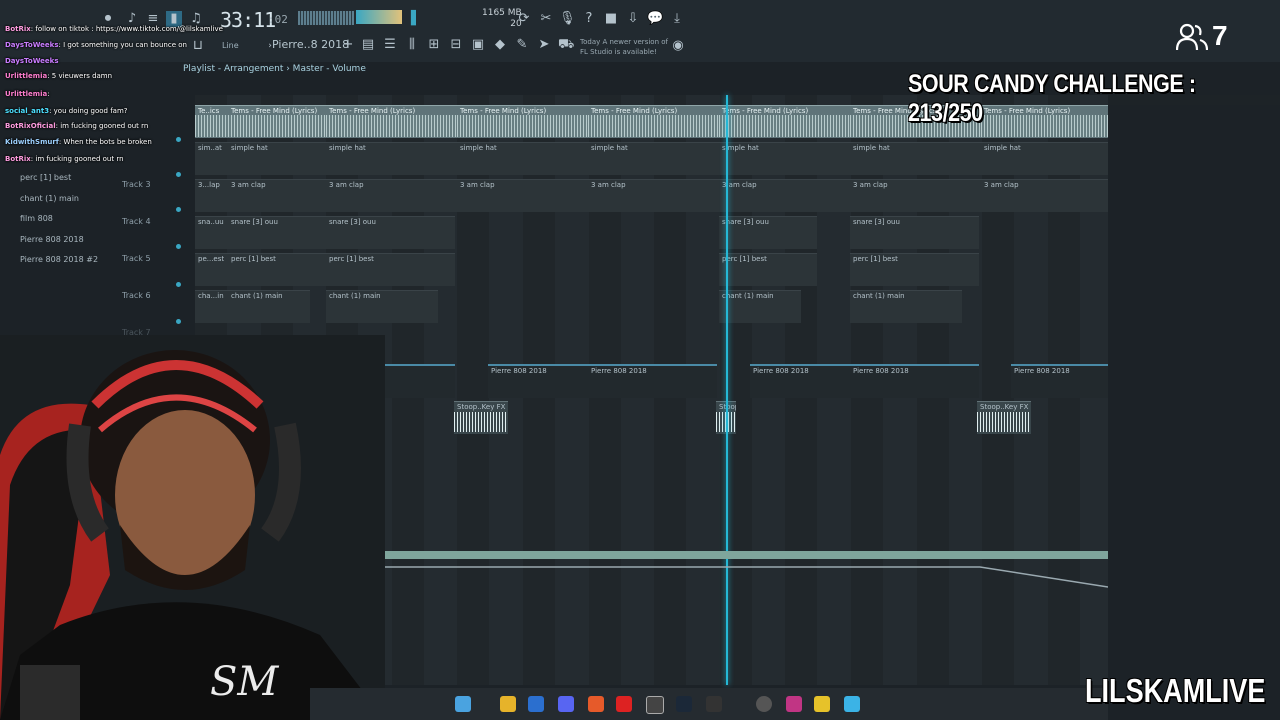 This screenshot has width=1280, height=720. Describe the element at coordinates (1175, 690) in the screenshot. I see `channel-name: LILSKAMLIVE` at that location.